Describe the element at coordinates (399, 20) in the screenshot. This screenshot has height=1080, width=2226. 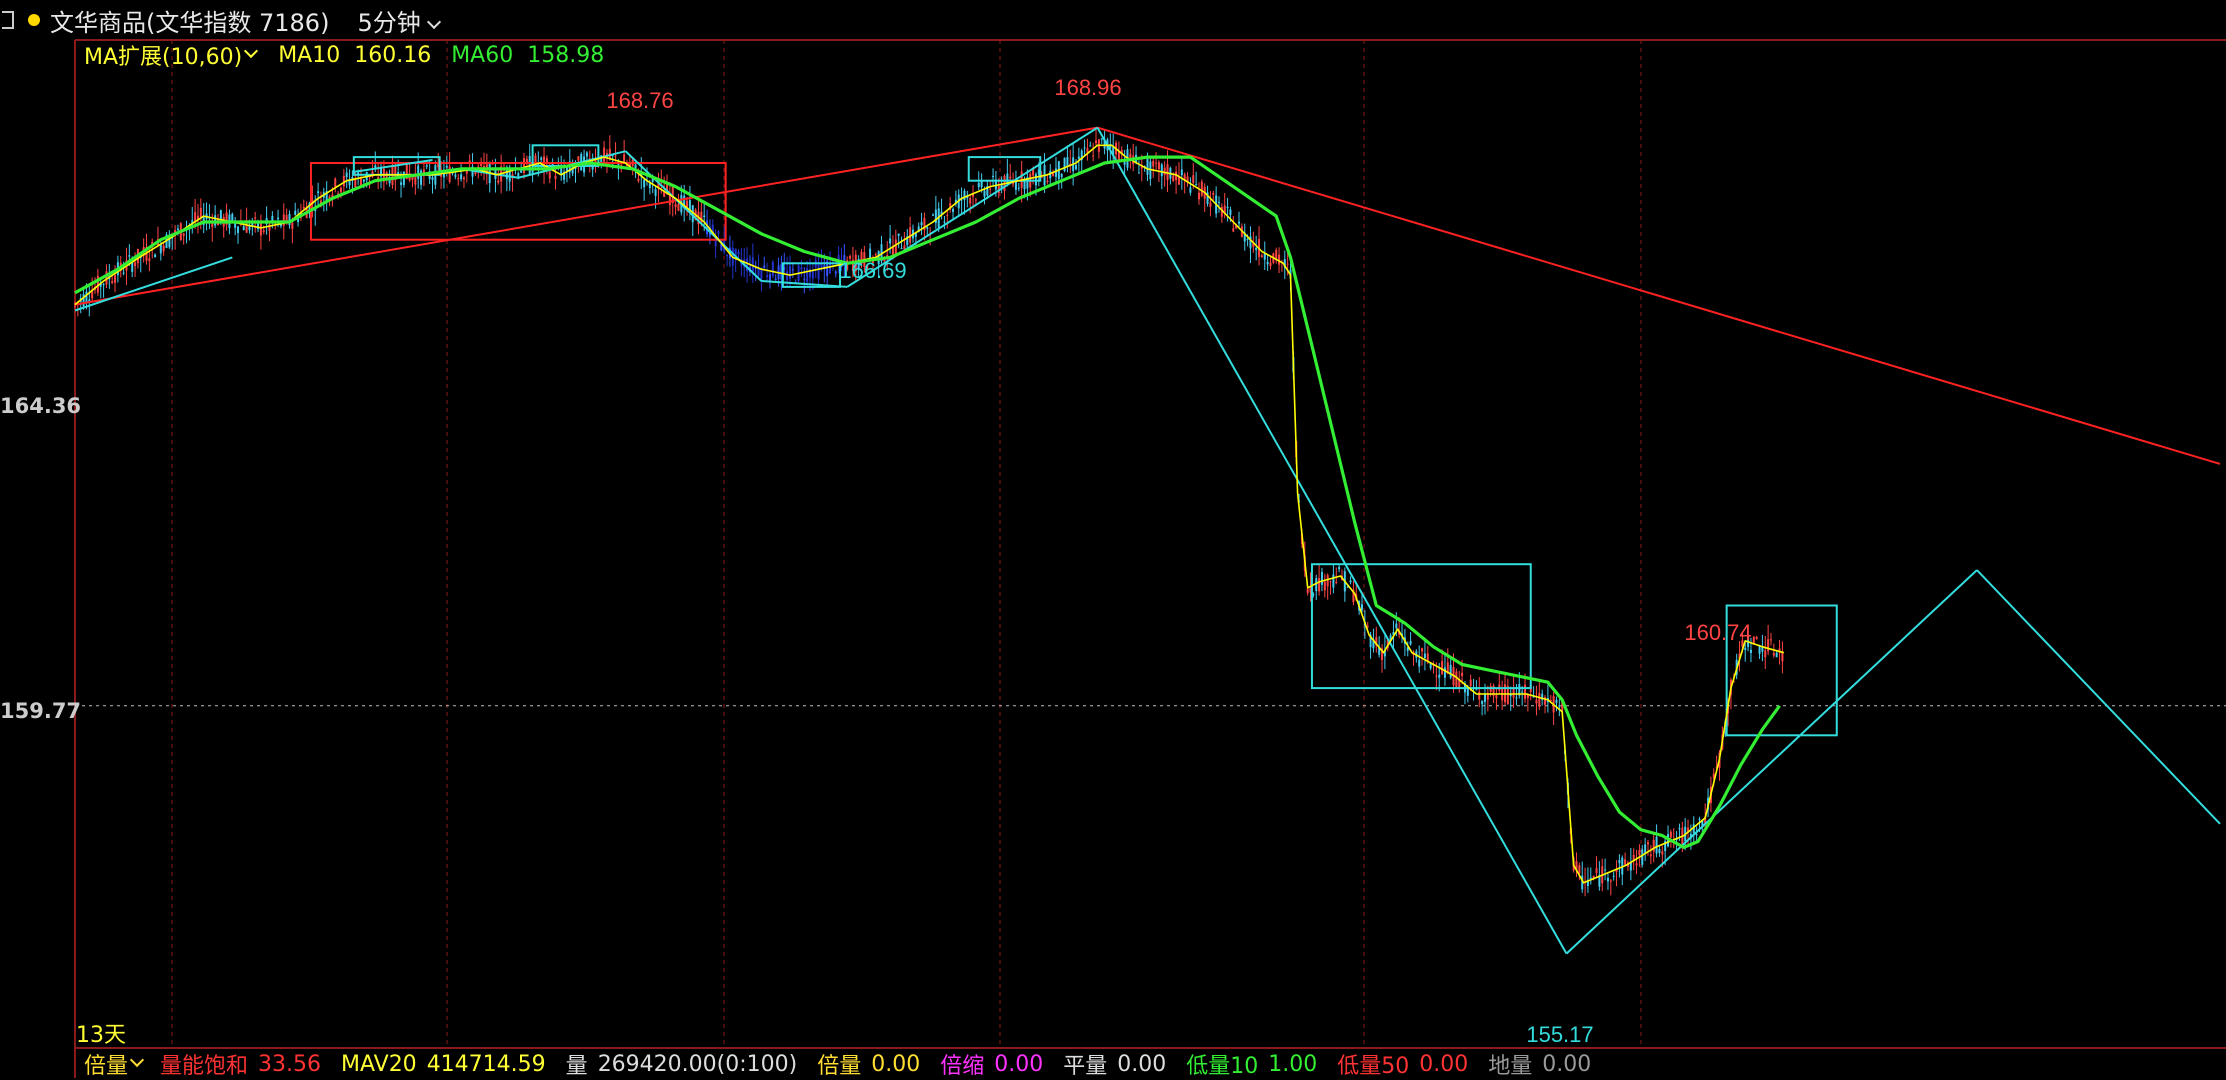
I see `period-selector: 5分钟` at that location.